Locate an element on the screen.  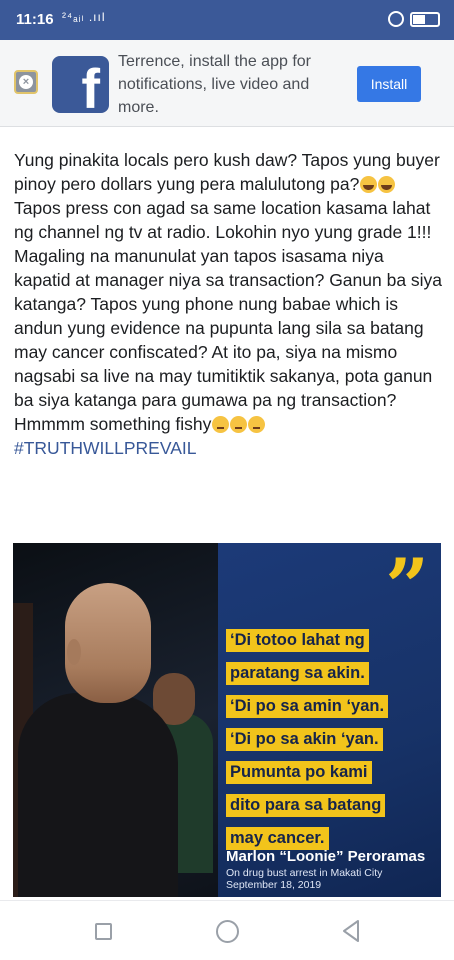
quote-line: may cancer. is located at coordinates (277, 838).